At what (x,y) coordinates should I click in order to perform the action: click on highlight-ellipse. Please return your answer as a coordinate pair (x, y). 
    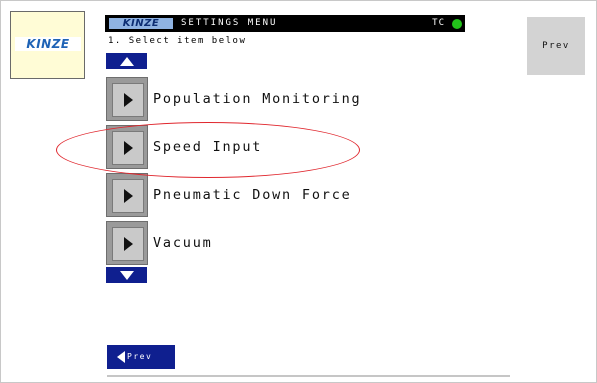
    Looking at the image, I should click on (208, 150).